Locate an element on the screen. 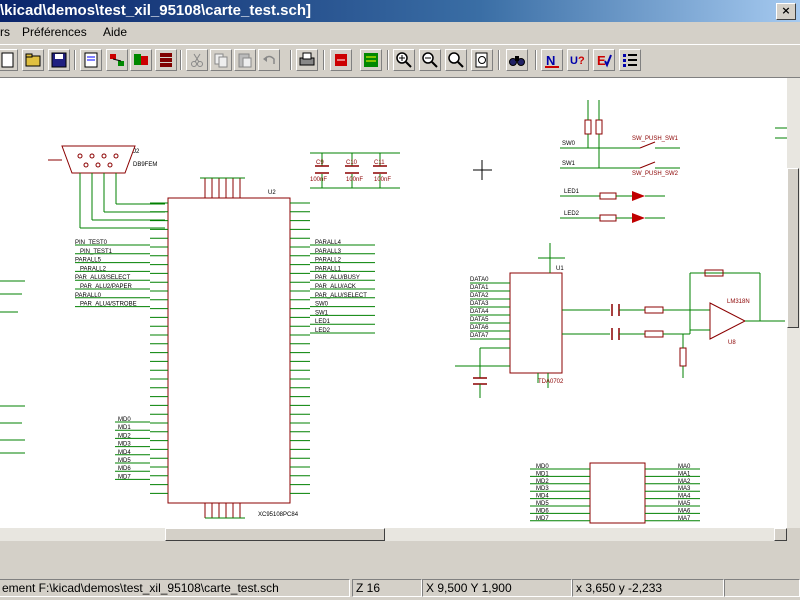 The height and width of the screenshot is (600, 800). status-zoom: Z 16 is located at coordinates (387, 588).